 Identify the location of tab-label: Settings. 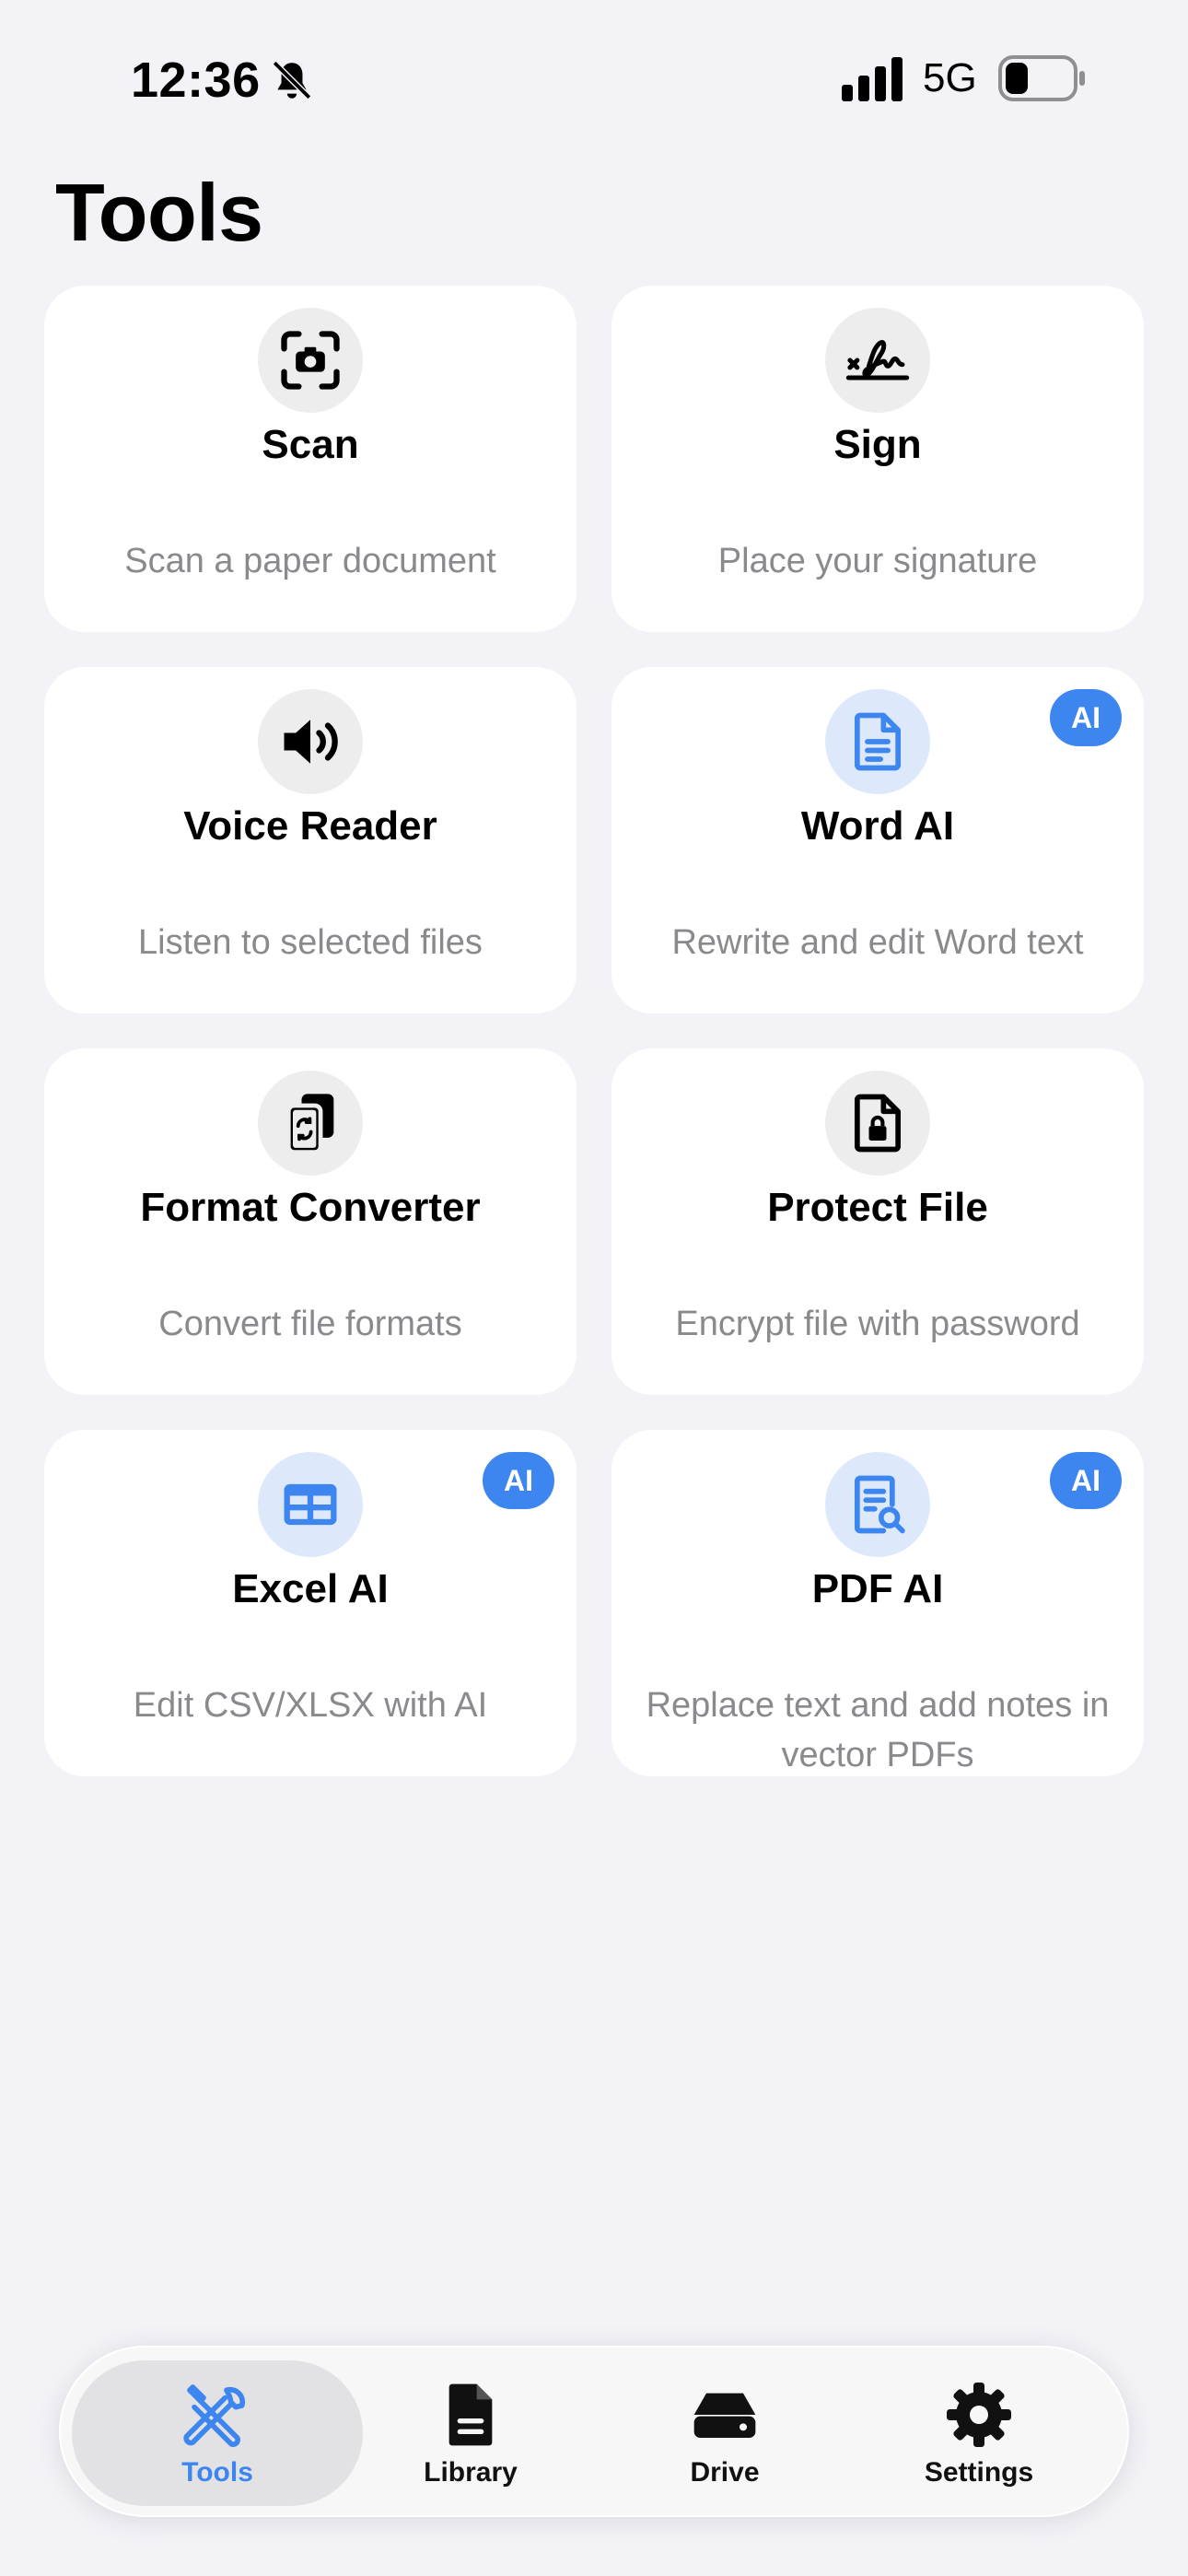
(979, 2472).